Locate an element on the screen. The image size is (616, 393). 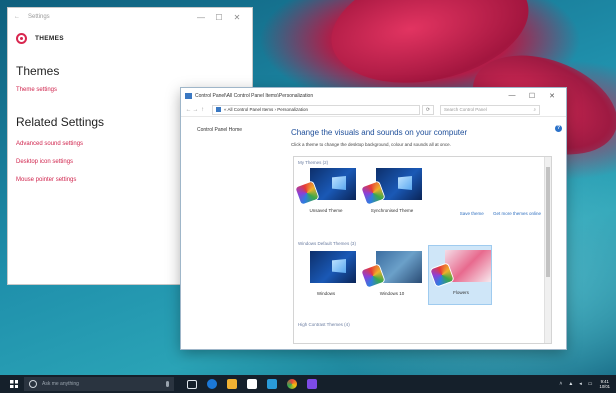
default-themes-row: Windows Windows 10 Flowers is located at coordinates (422, 282).